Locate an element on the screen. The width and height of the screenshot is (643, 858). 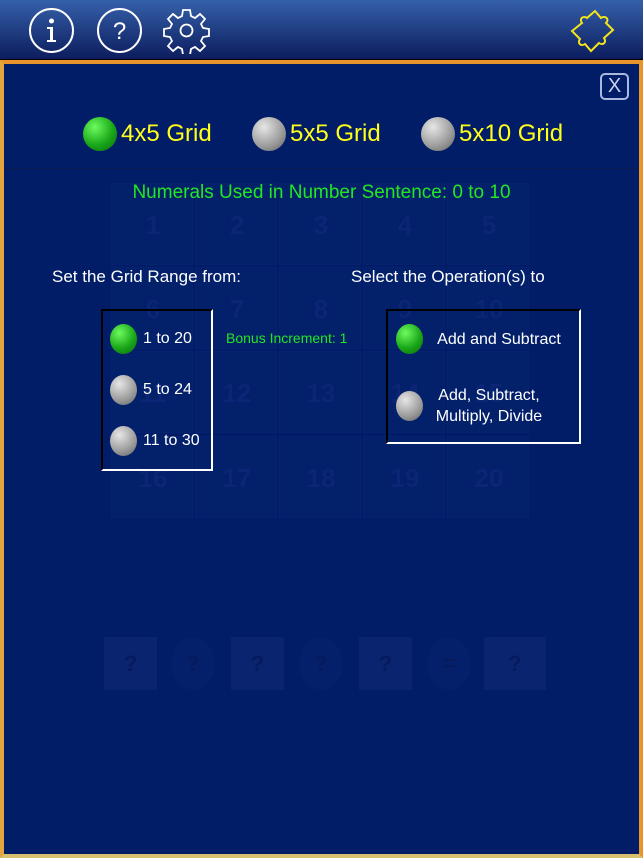
grid-option-label: 5x5 Grid is located at coordinates (335, 133).